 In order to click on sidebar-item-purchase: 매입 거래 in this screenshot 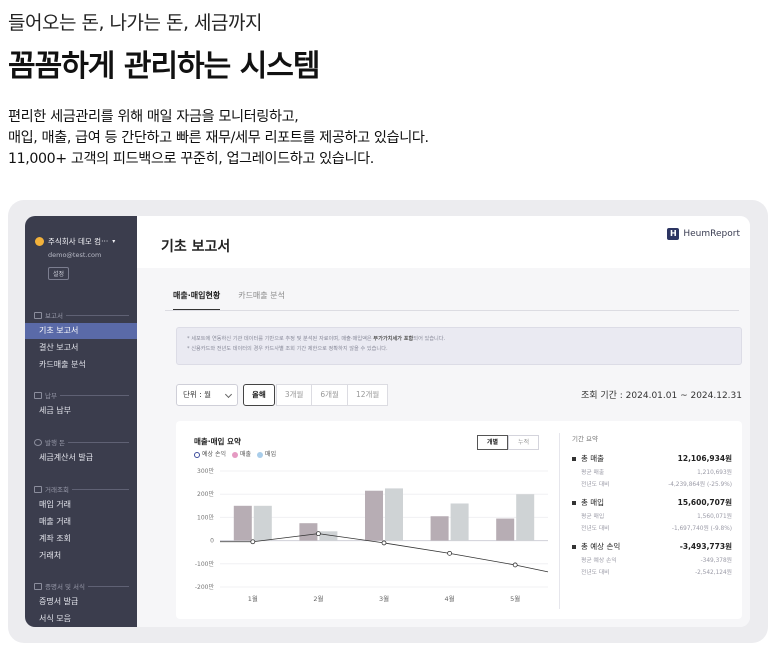, I will do `click(81, 505)`.